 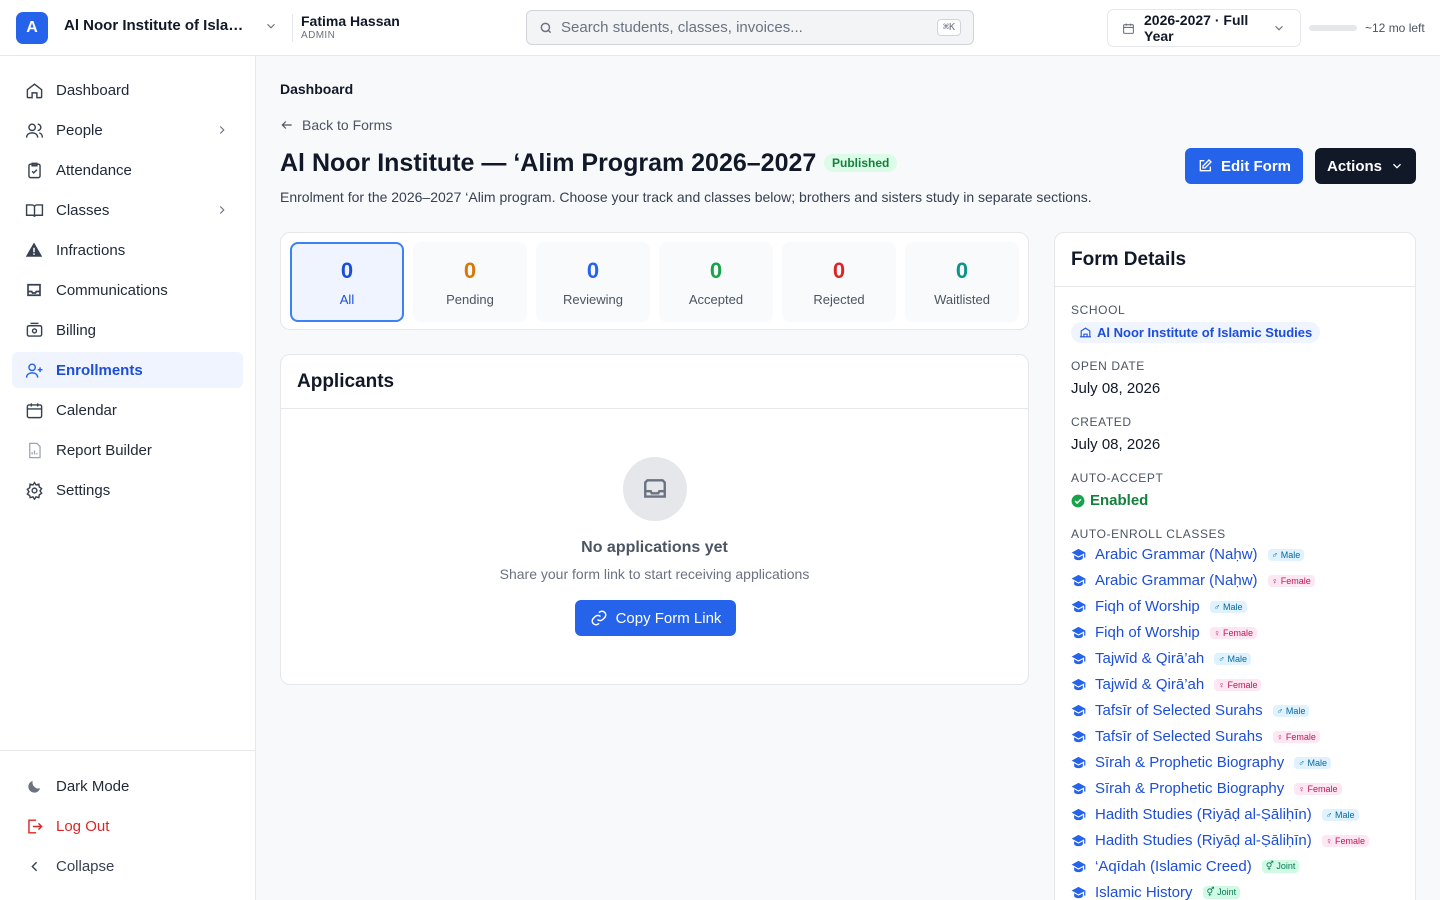 I want to click on auto-enroll-class-item: Fiqh of Worship ♀ Female, so click(x=1164, y=632).